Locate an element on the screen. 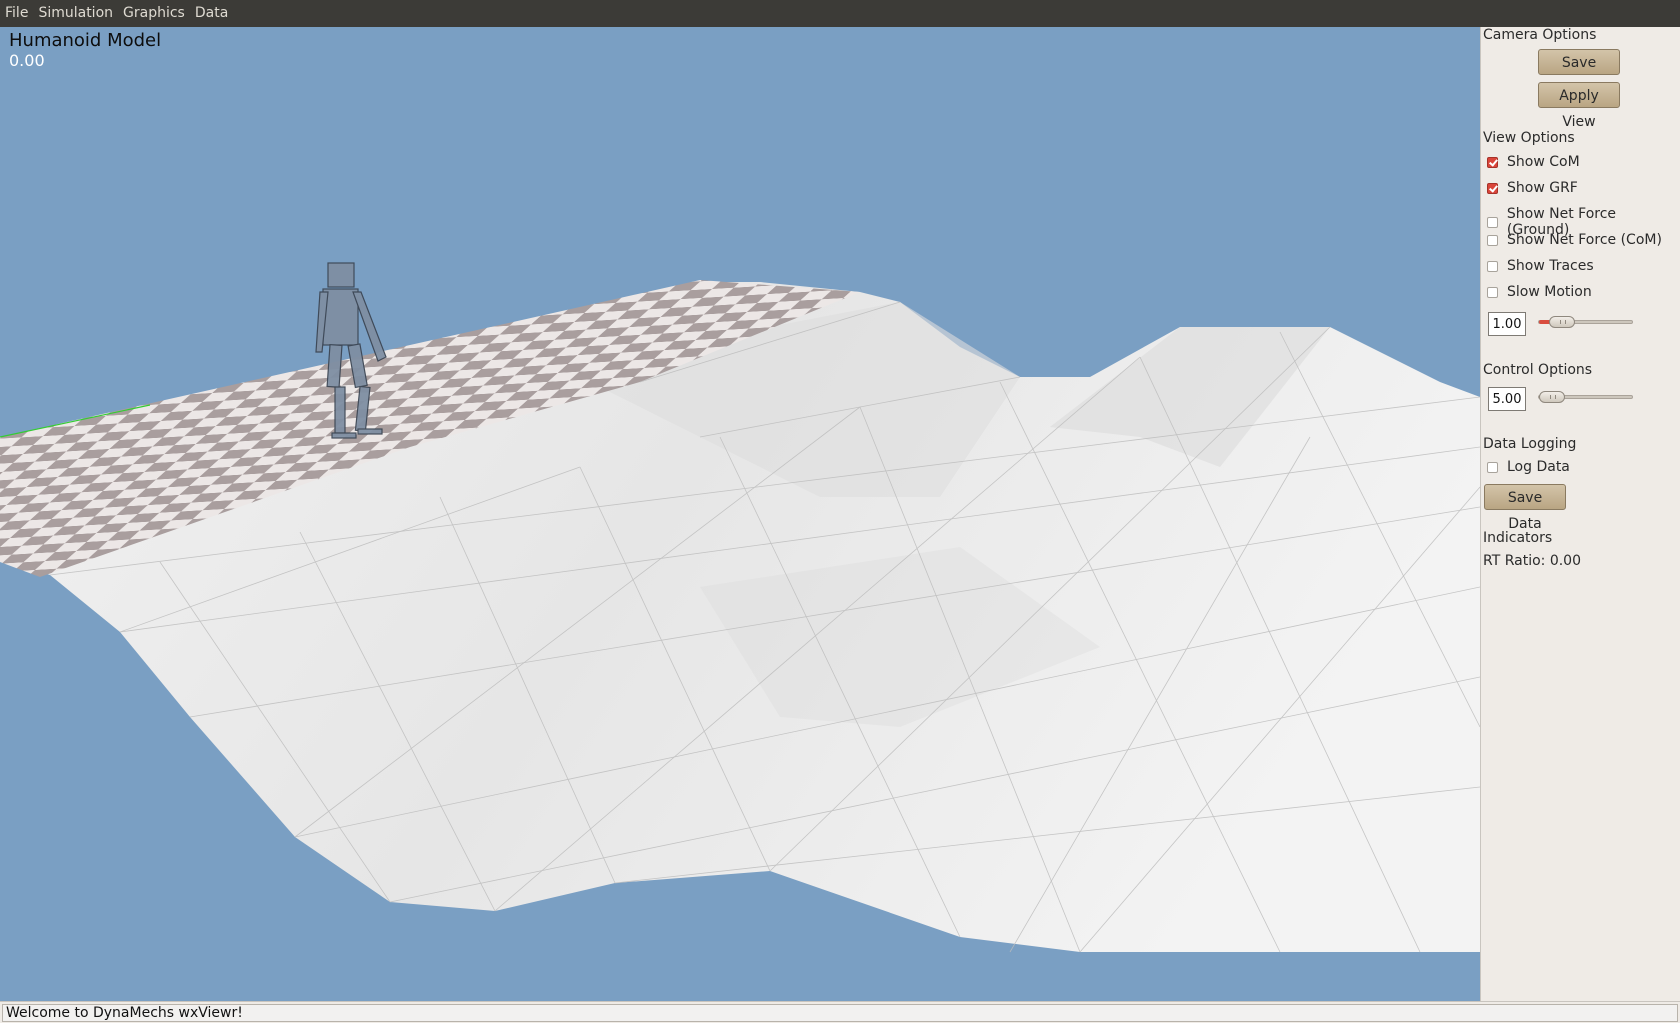 The width and height of the screenshot is (1680, 1023). view-options-title: View Options is located at coordinates (1529, 138).